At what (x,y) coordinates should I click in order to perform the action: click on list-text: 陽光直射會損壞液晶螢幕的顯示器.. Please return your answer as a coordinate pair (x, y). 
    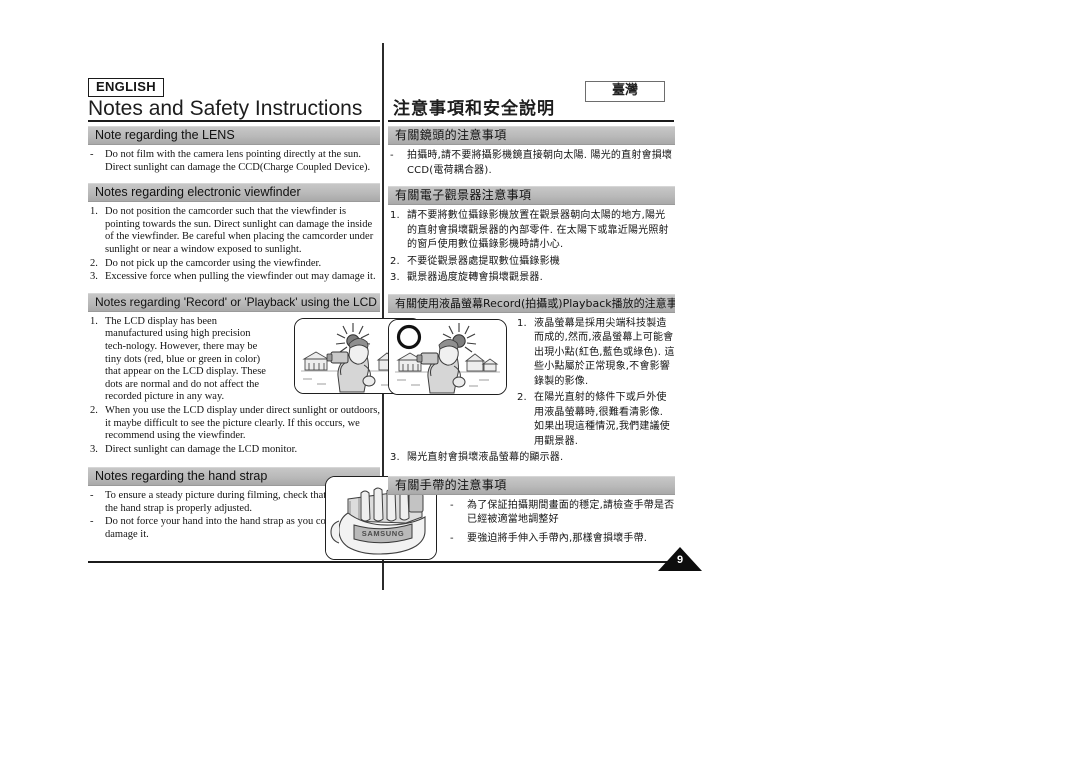
    Looking at the image, I should click on (485, 457).